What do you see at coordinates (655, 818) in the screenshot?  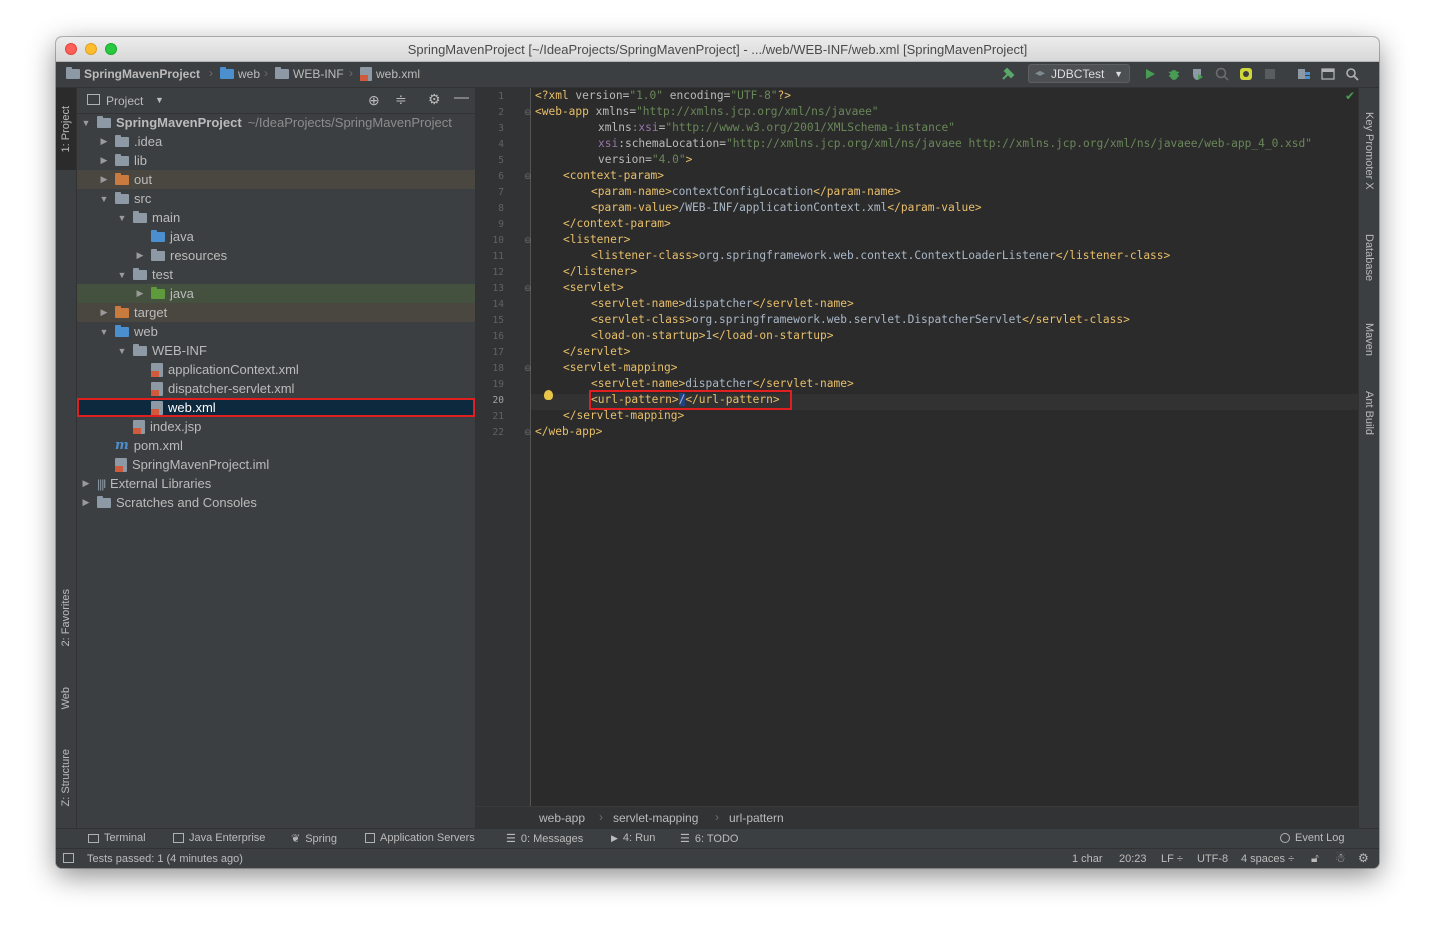 I see `breadcrumb-servlet-mapping: servlet-mapping` at bounding box center [655, 818].